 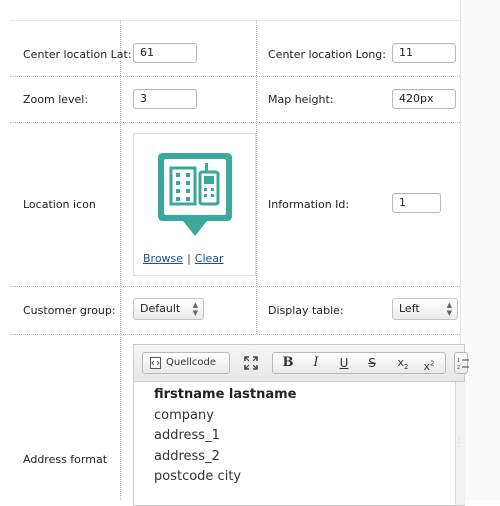 I want to click on customer-group-select: Default ▲ ▼, so click(x=168, y=309).